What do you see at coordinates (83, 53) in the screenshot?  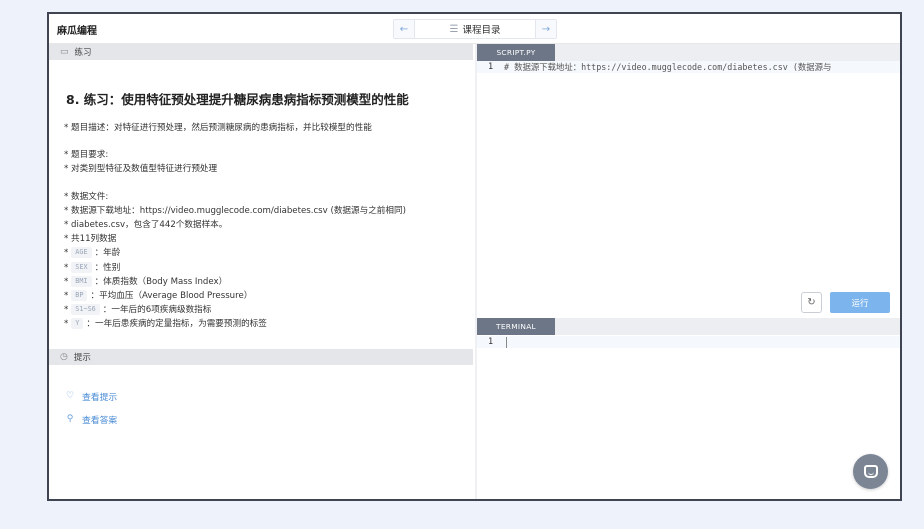 I see `exercise-header-label: 练习` at bounding box center [83, 53].